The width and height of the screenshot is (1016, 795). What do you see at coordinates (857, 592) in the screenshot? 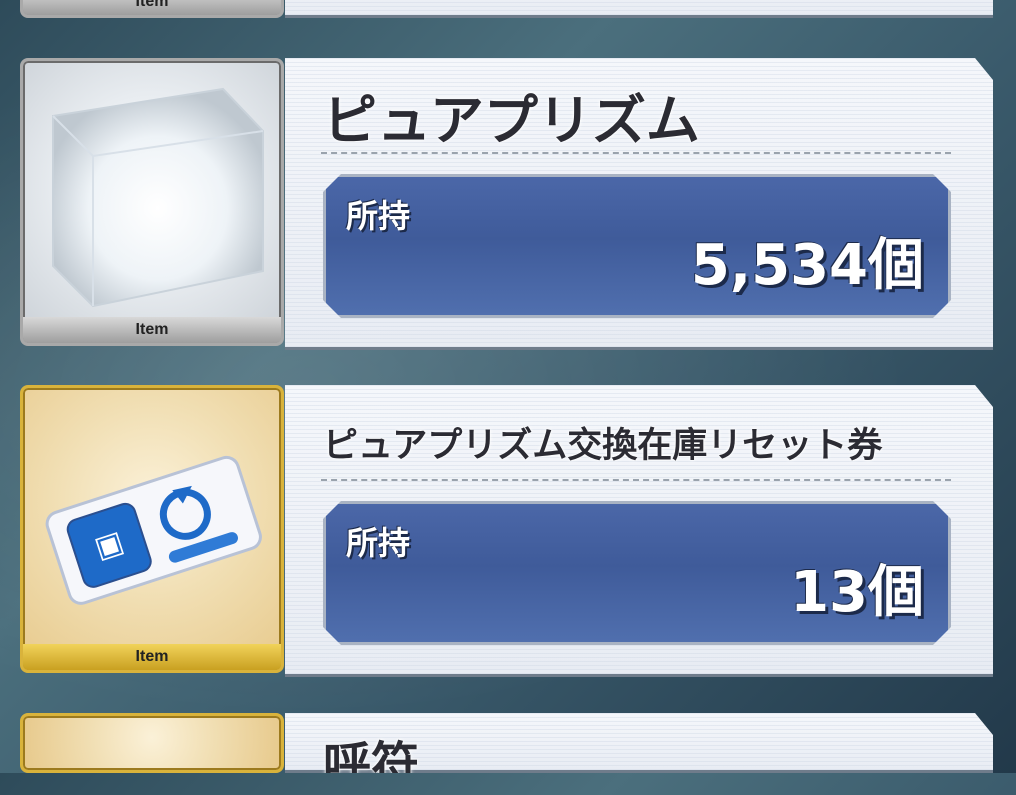
I see `owned-count: 13個` at bounding box center [857, 592].